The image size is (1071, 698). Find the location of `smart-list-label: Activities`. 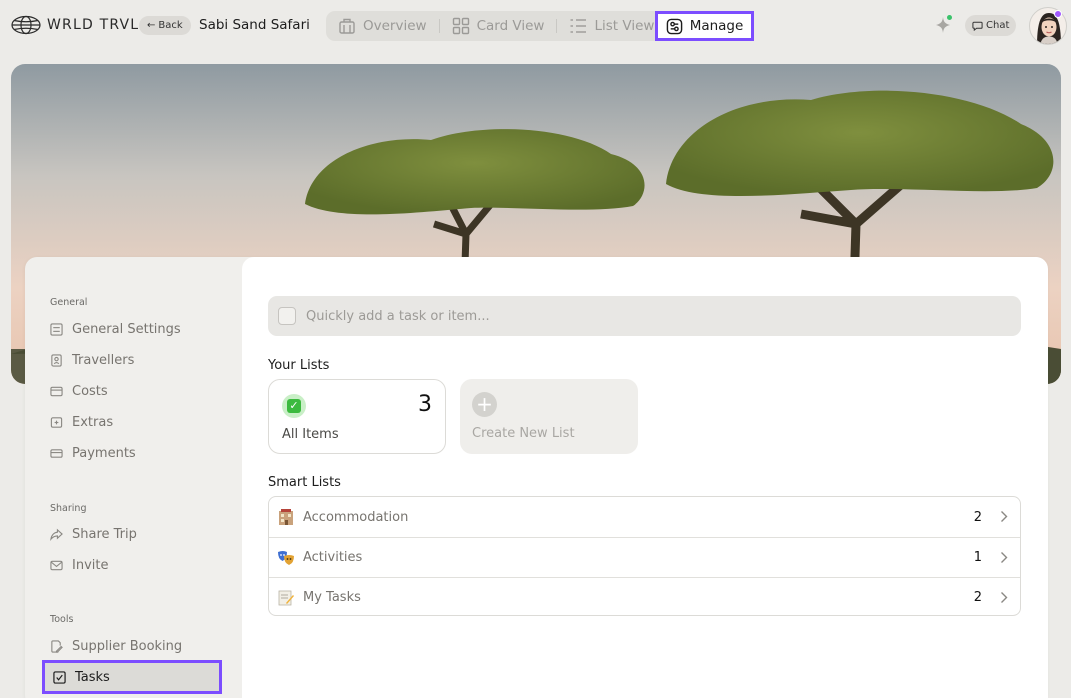

smart-list-label: Activities is located at coordinates (333, 557).